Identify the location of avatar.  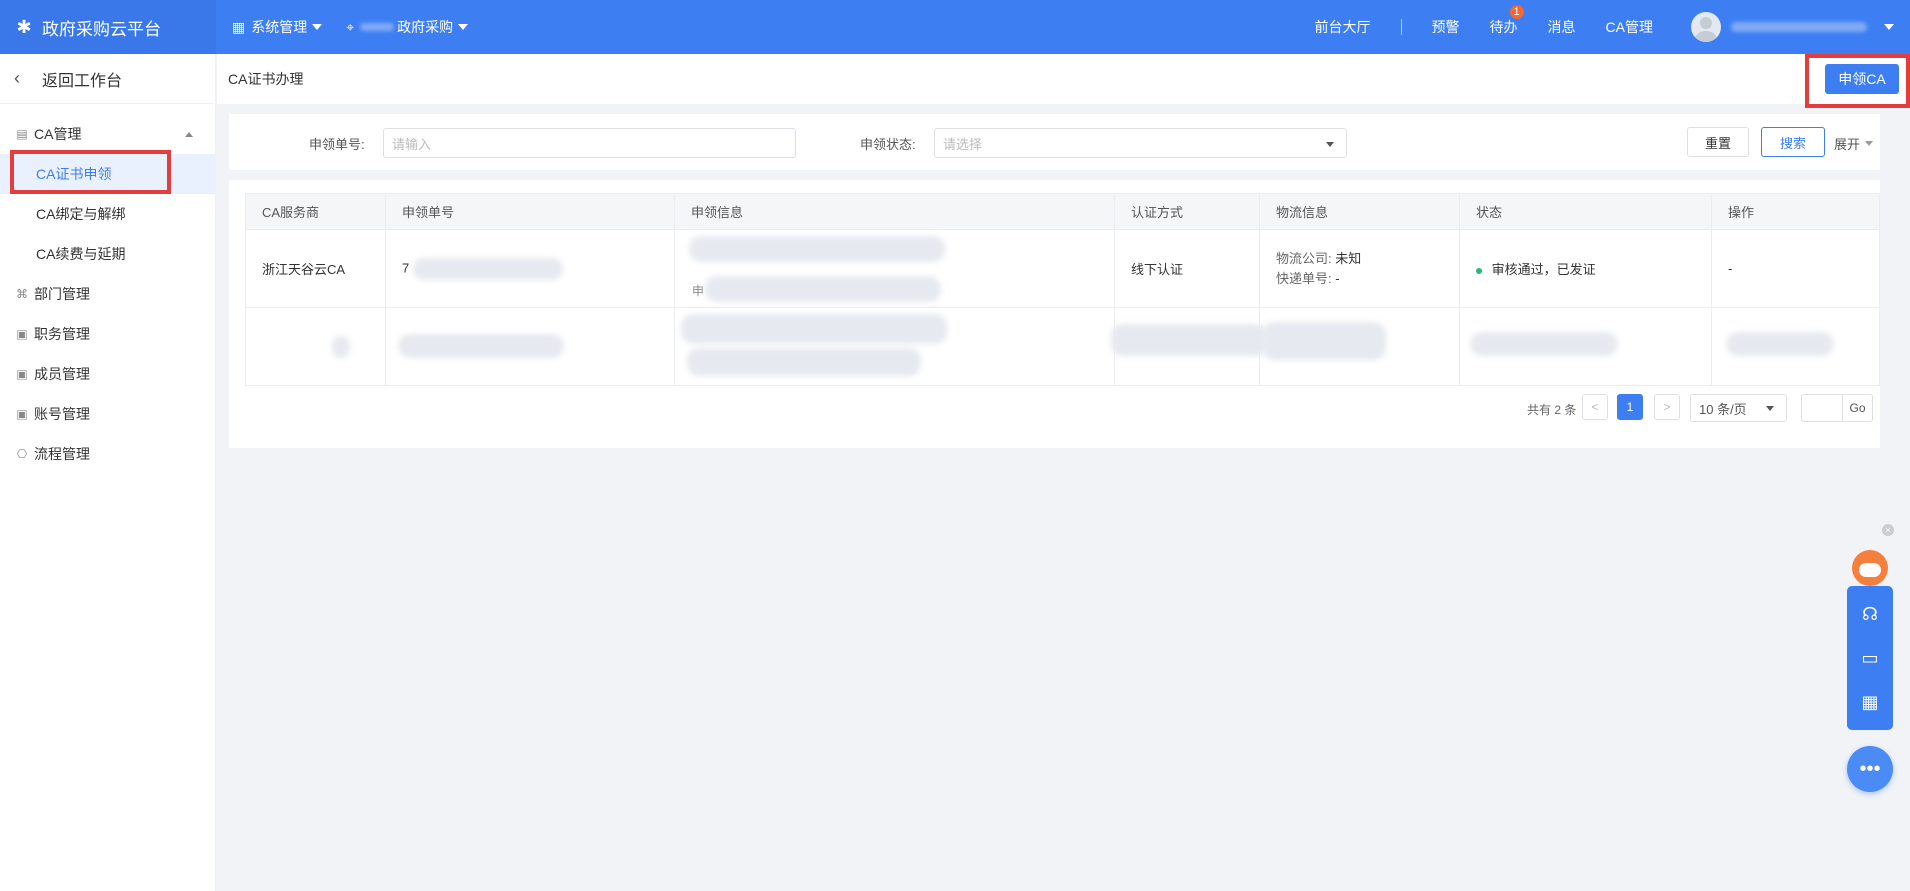
(1706, 27).